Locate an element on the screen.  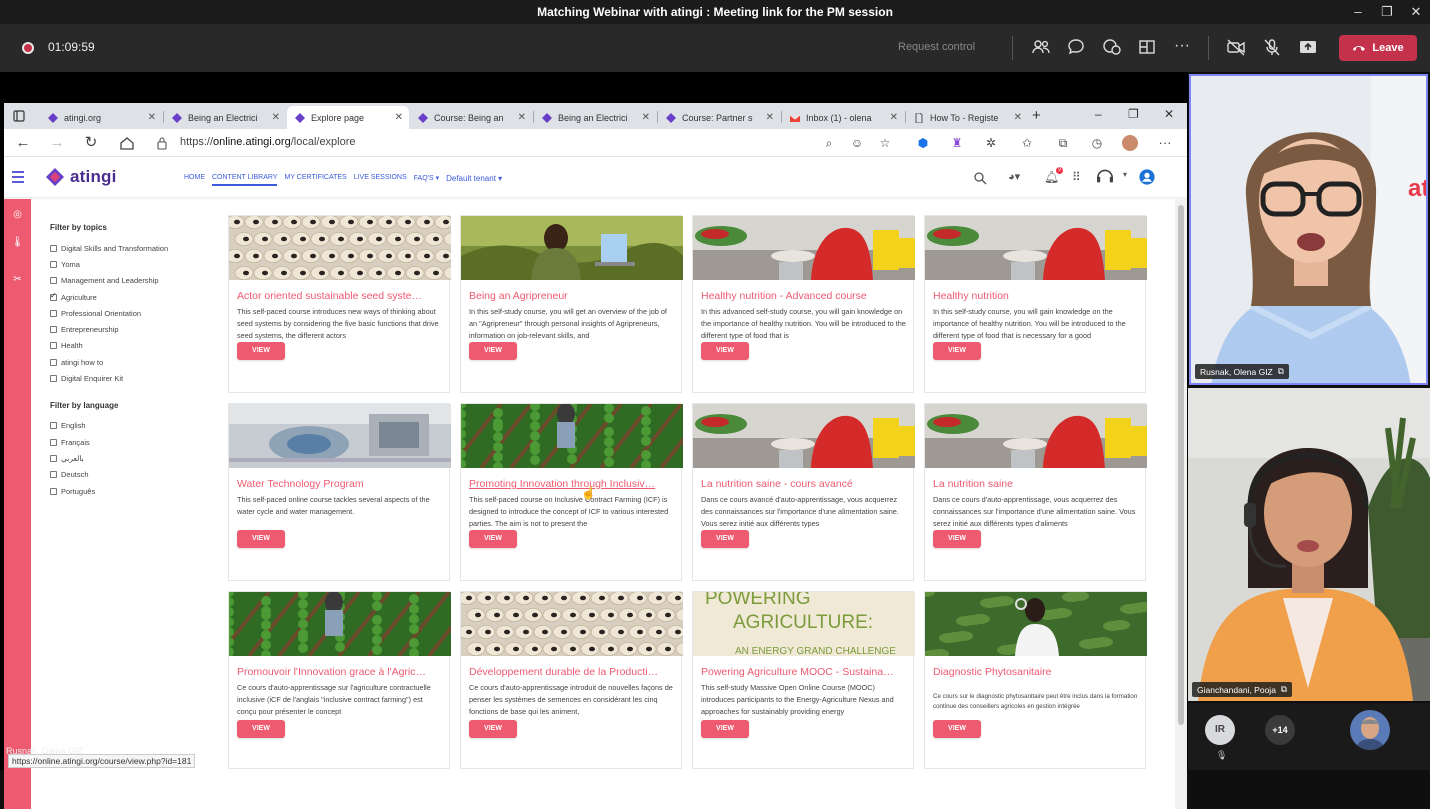
settings-more-icon: ··· is located at coordinates (1165, 143).